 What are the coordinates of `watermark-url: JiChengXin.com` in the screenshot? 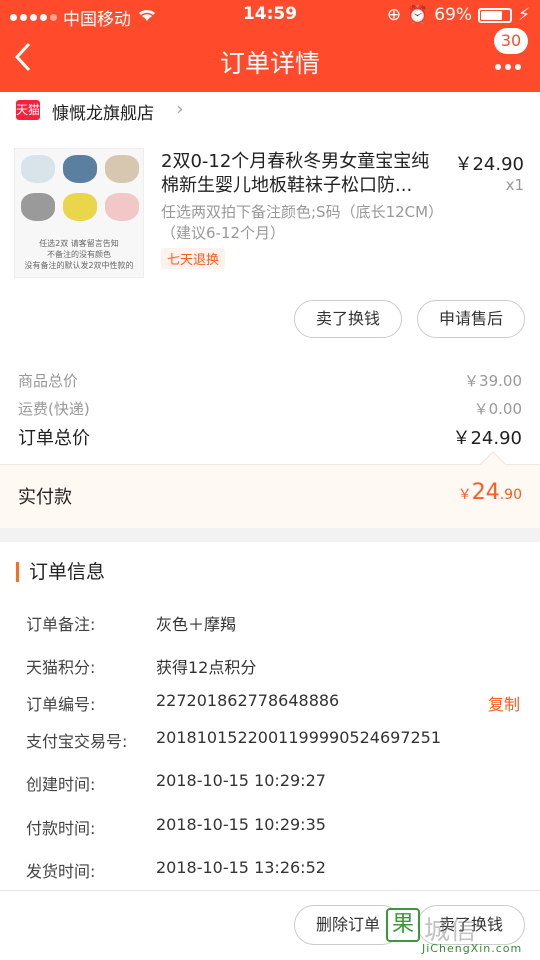 It's located at (472, 948).